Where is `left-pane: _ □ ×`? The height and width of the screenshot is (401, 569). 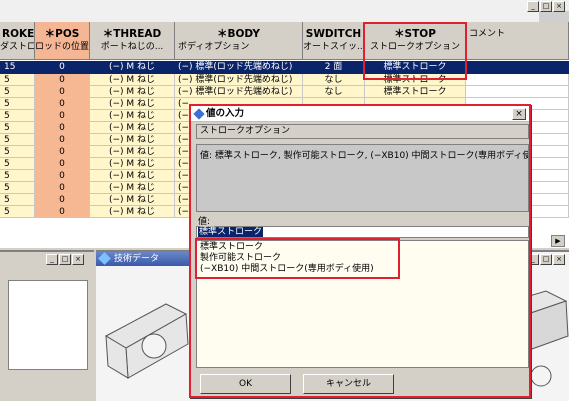
left-pane: _ □ × is located at coordinates (47, 325).